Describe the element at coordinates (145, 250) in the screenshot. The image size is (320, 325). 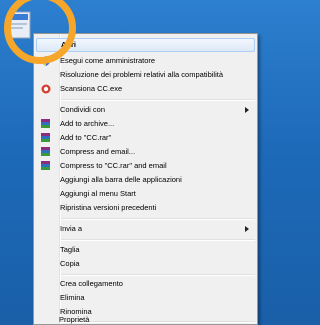
I see `menu-item-cut: Taglia` at that location.